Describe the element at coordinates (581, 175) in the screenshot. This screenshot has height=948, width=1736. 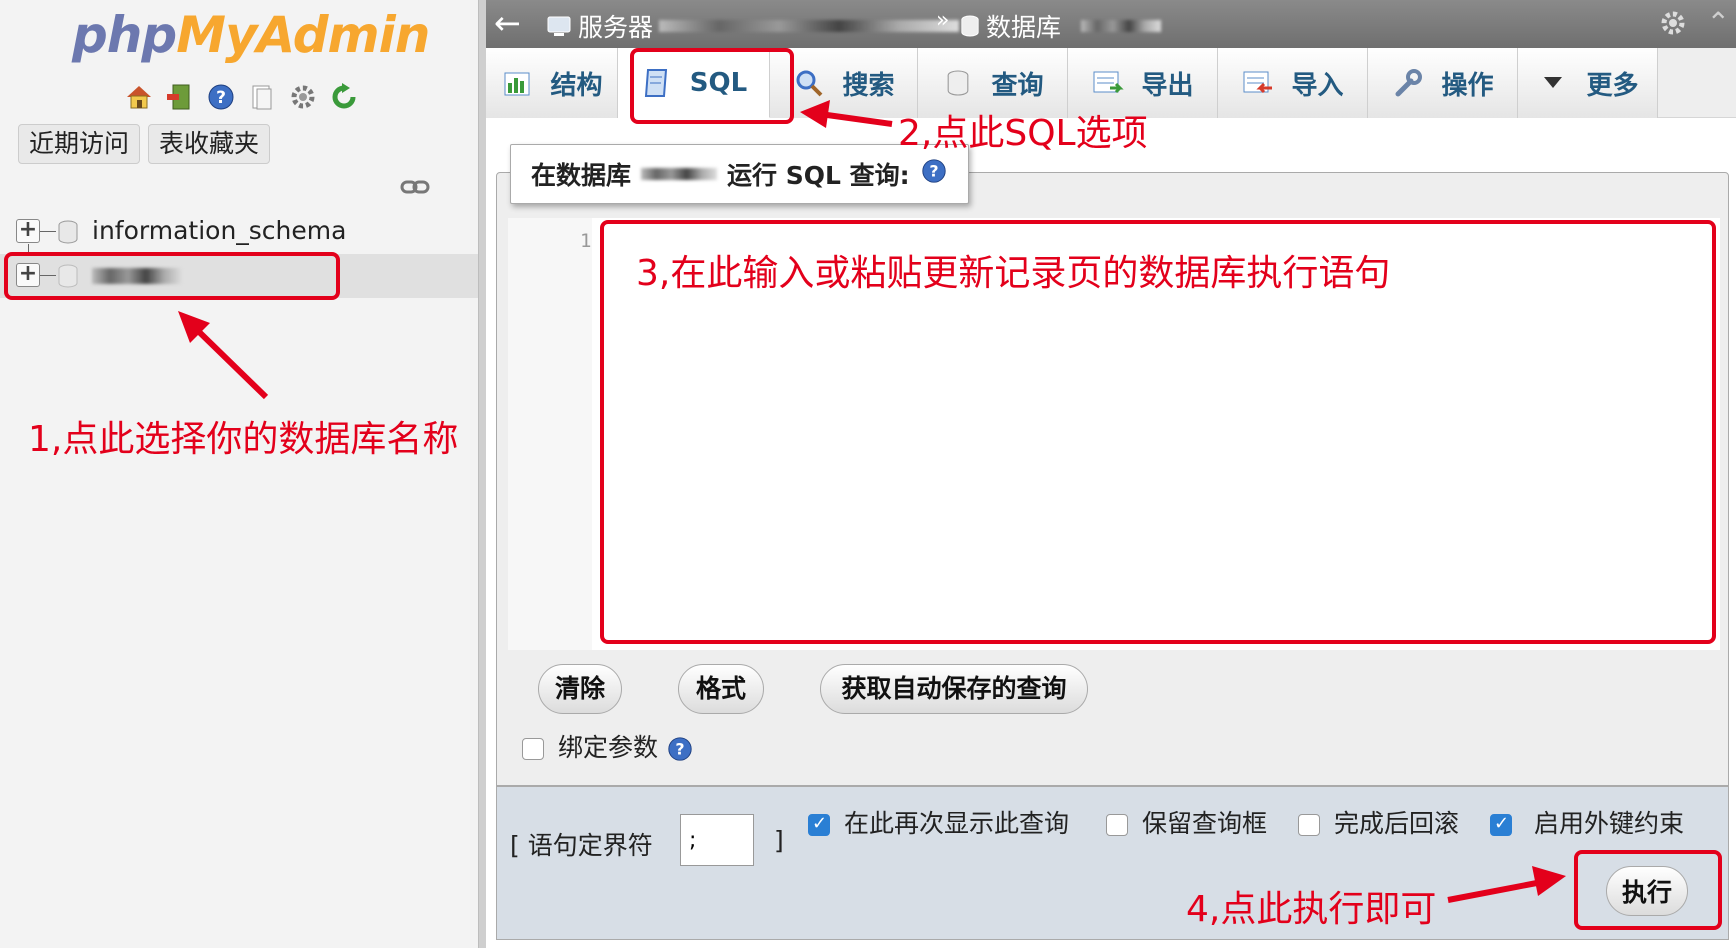
I see `legend-prefix: 在数据库` at that location.